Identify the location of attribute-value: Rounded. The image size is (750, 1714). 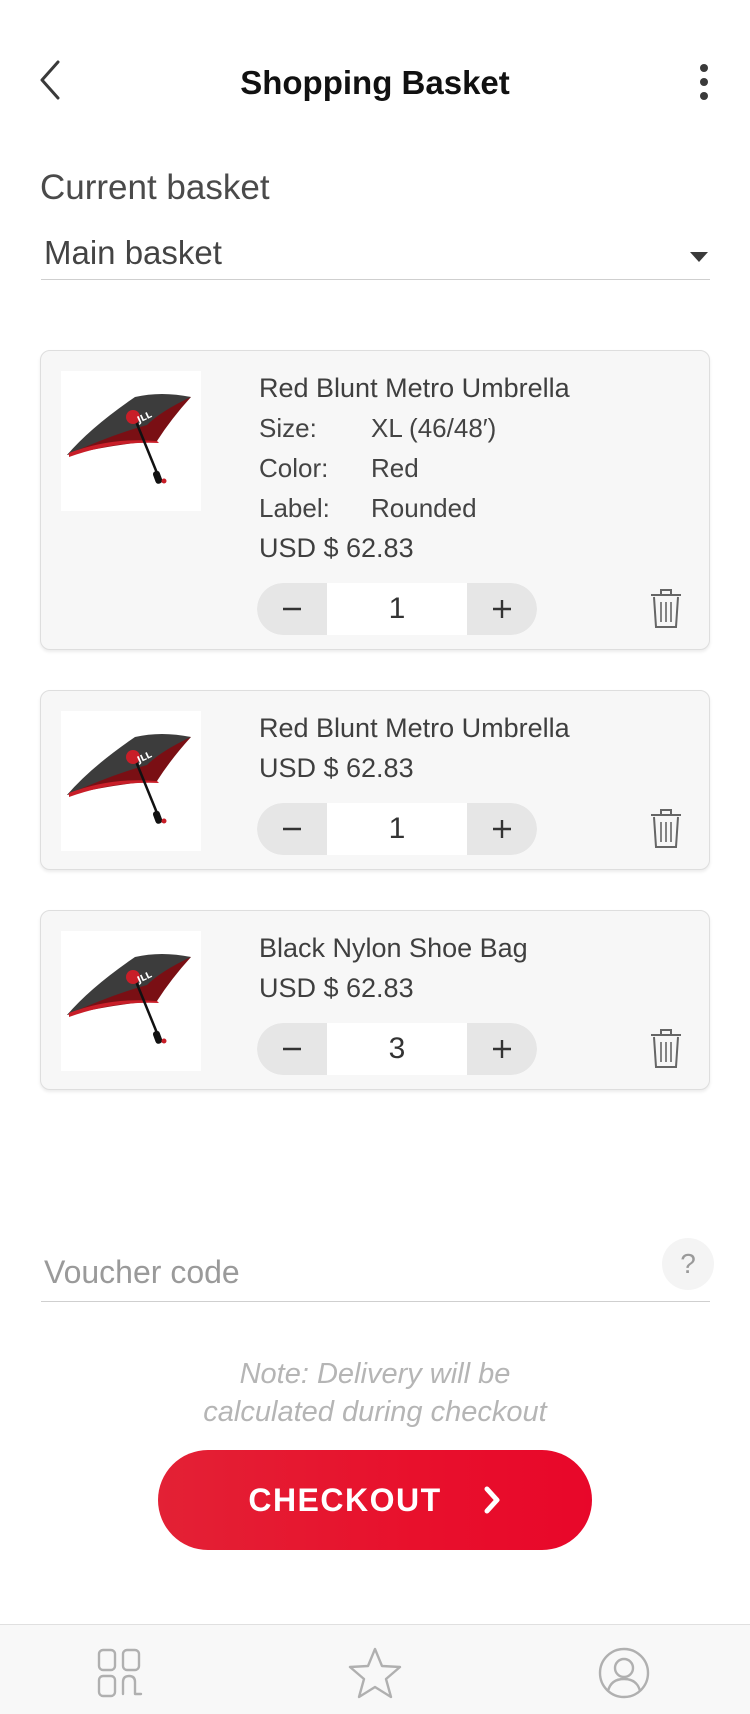
(424, 508).